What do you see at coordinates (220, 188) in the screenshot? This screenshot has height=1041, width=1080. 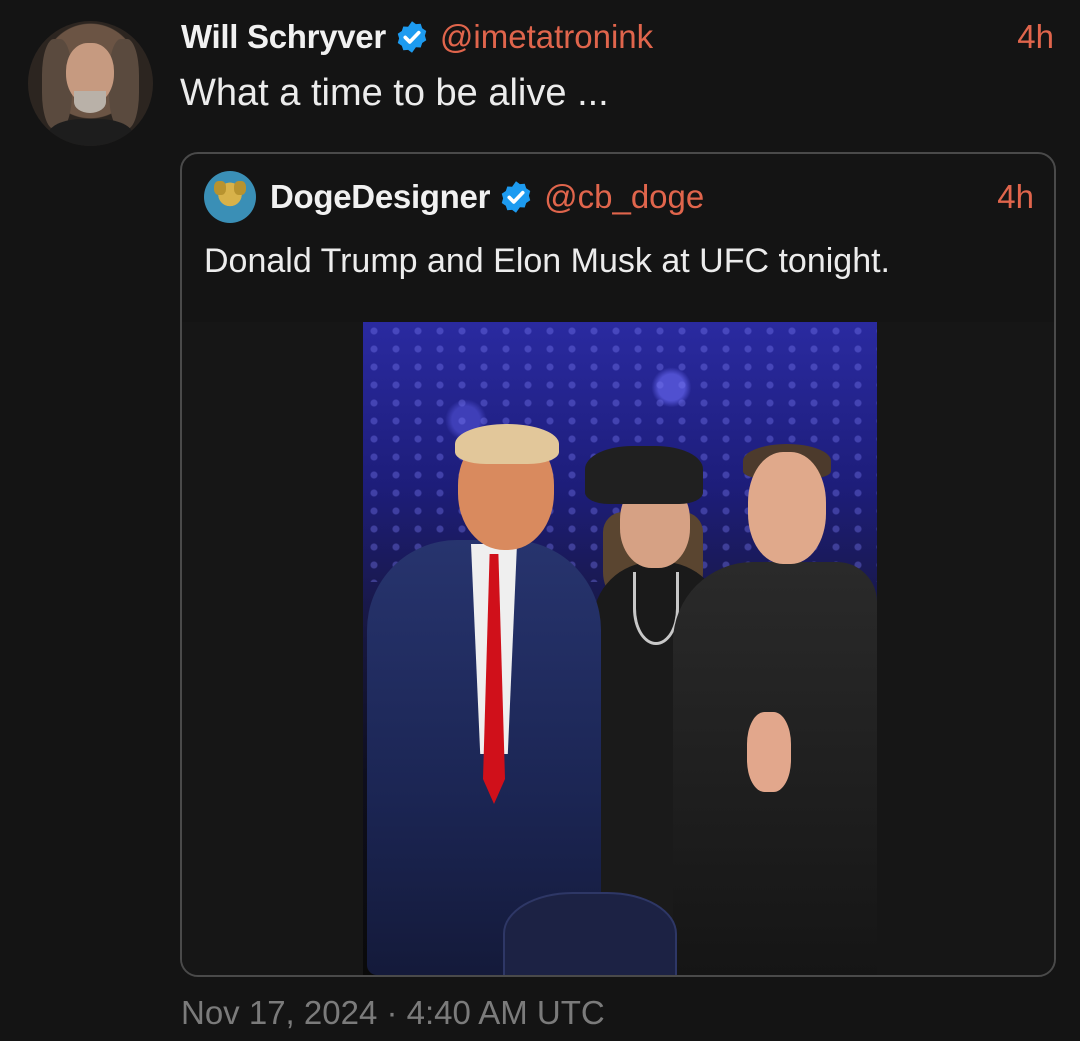 I see `avatar-ear-left` at bounding box center [220, 188].